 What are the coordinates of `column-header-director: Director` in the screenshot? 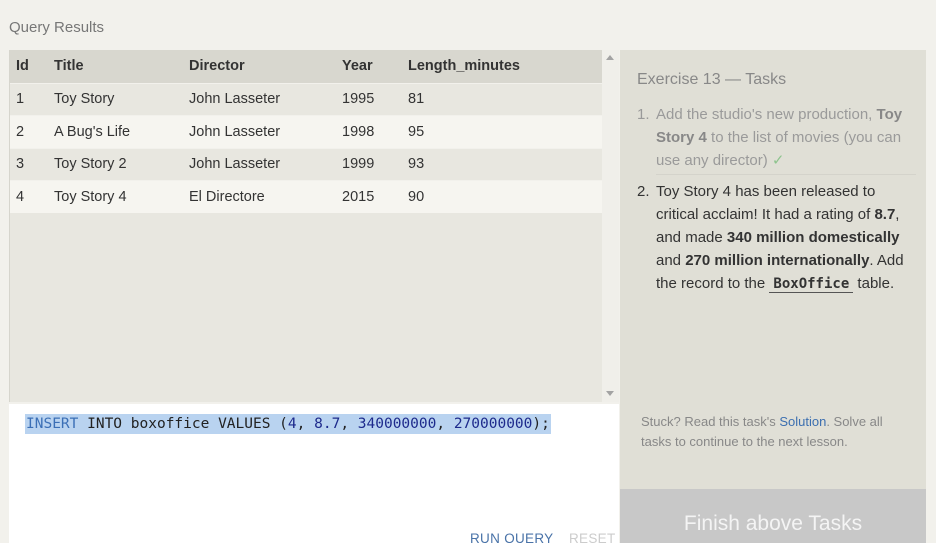 It's located at (265, 66).